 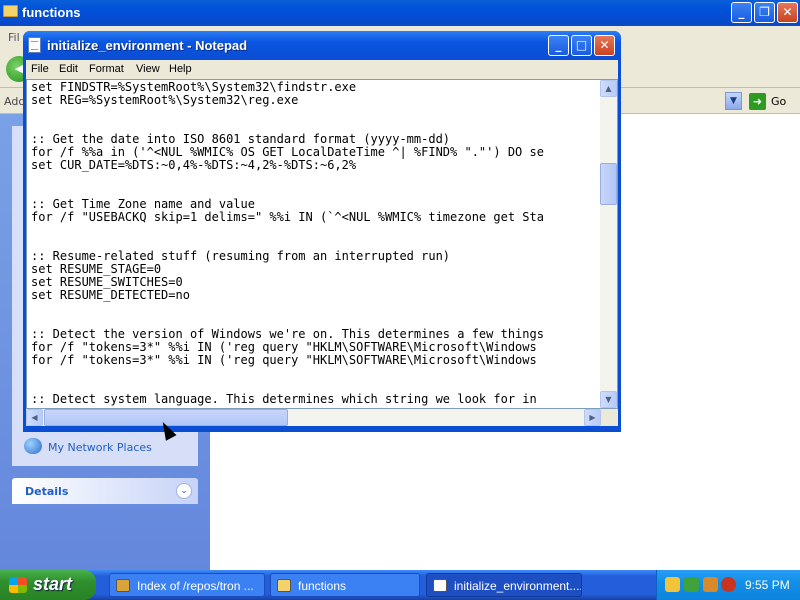 I want to click on vertical-scrollbar: ▲ ▼, so click(x=608, y=244).